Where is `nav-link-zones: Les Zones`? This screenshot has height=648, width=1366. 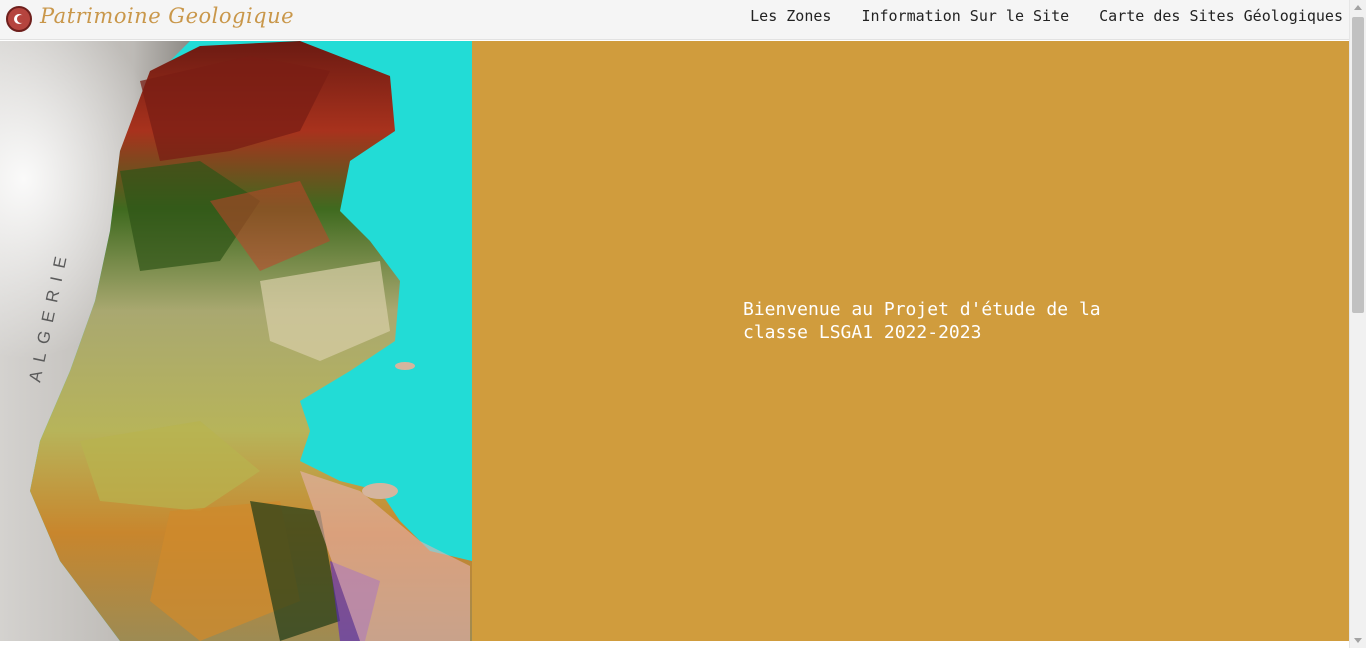 nav-link-zones: Les Zones is located at coordinates (790, 16).